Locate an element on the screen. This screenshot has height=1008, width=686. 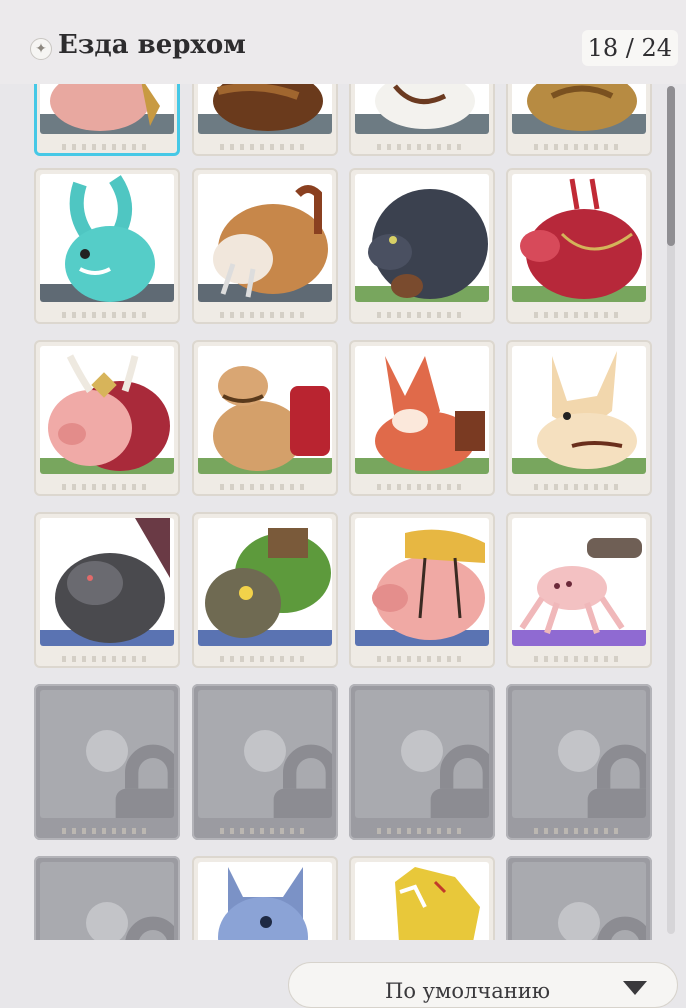
mount-card-pink-spider is located at coordinates (579, 590).